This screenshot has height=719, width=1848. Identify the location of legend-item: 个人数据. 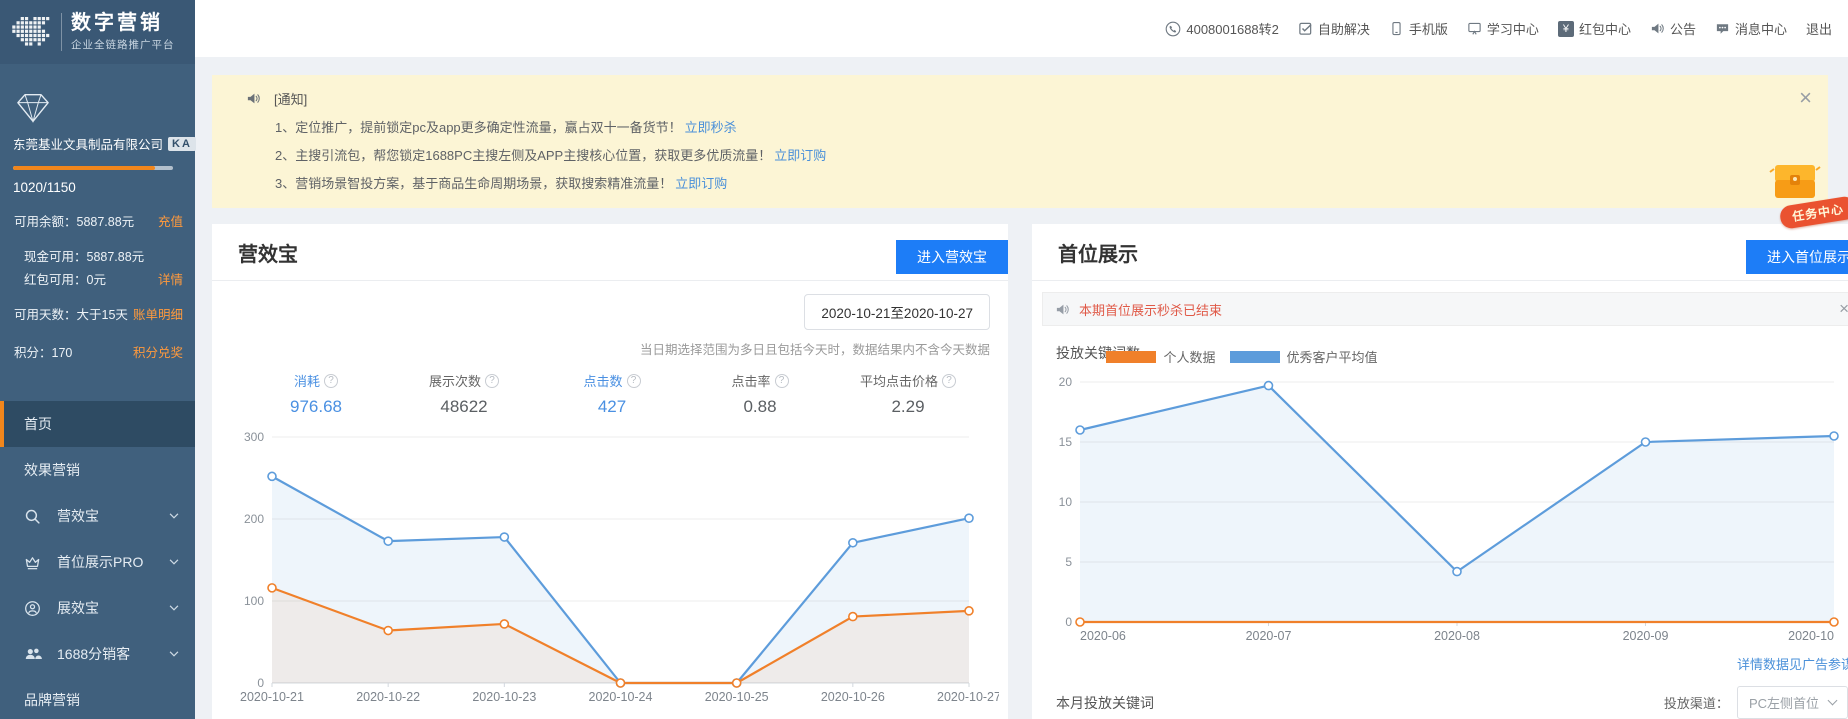
(1161, 356).